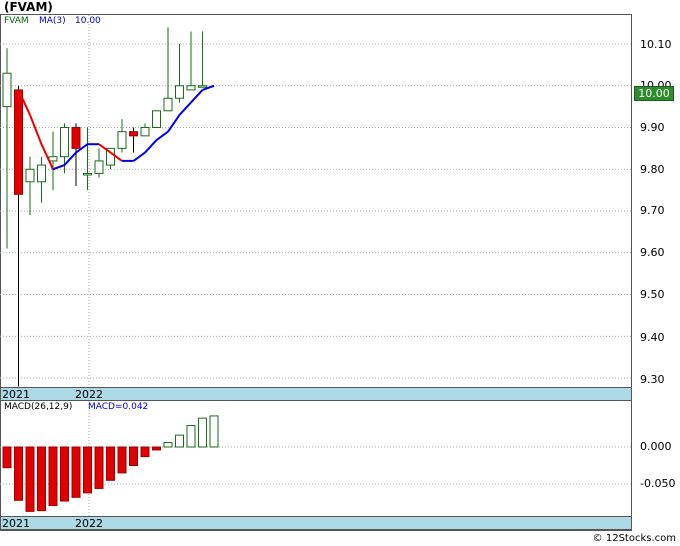 This screenshot has height=546, width=680. What do you see at coordinates (656, 446) in the screenshot?
I see `macd-y-tick-label: 0.000` at bounding box center [656, 446].